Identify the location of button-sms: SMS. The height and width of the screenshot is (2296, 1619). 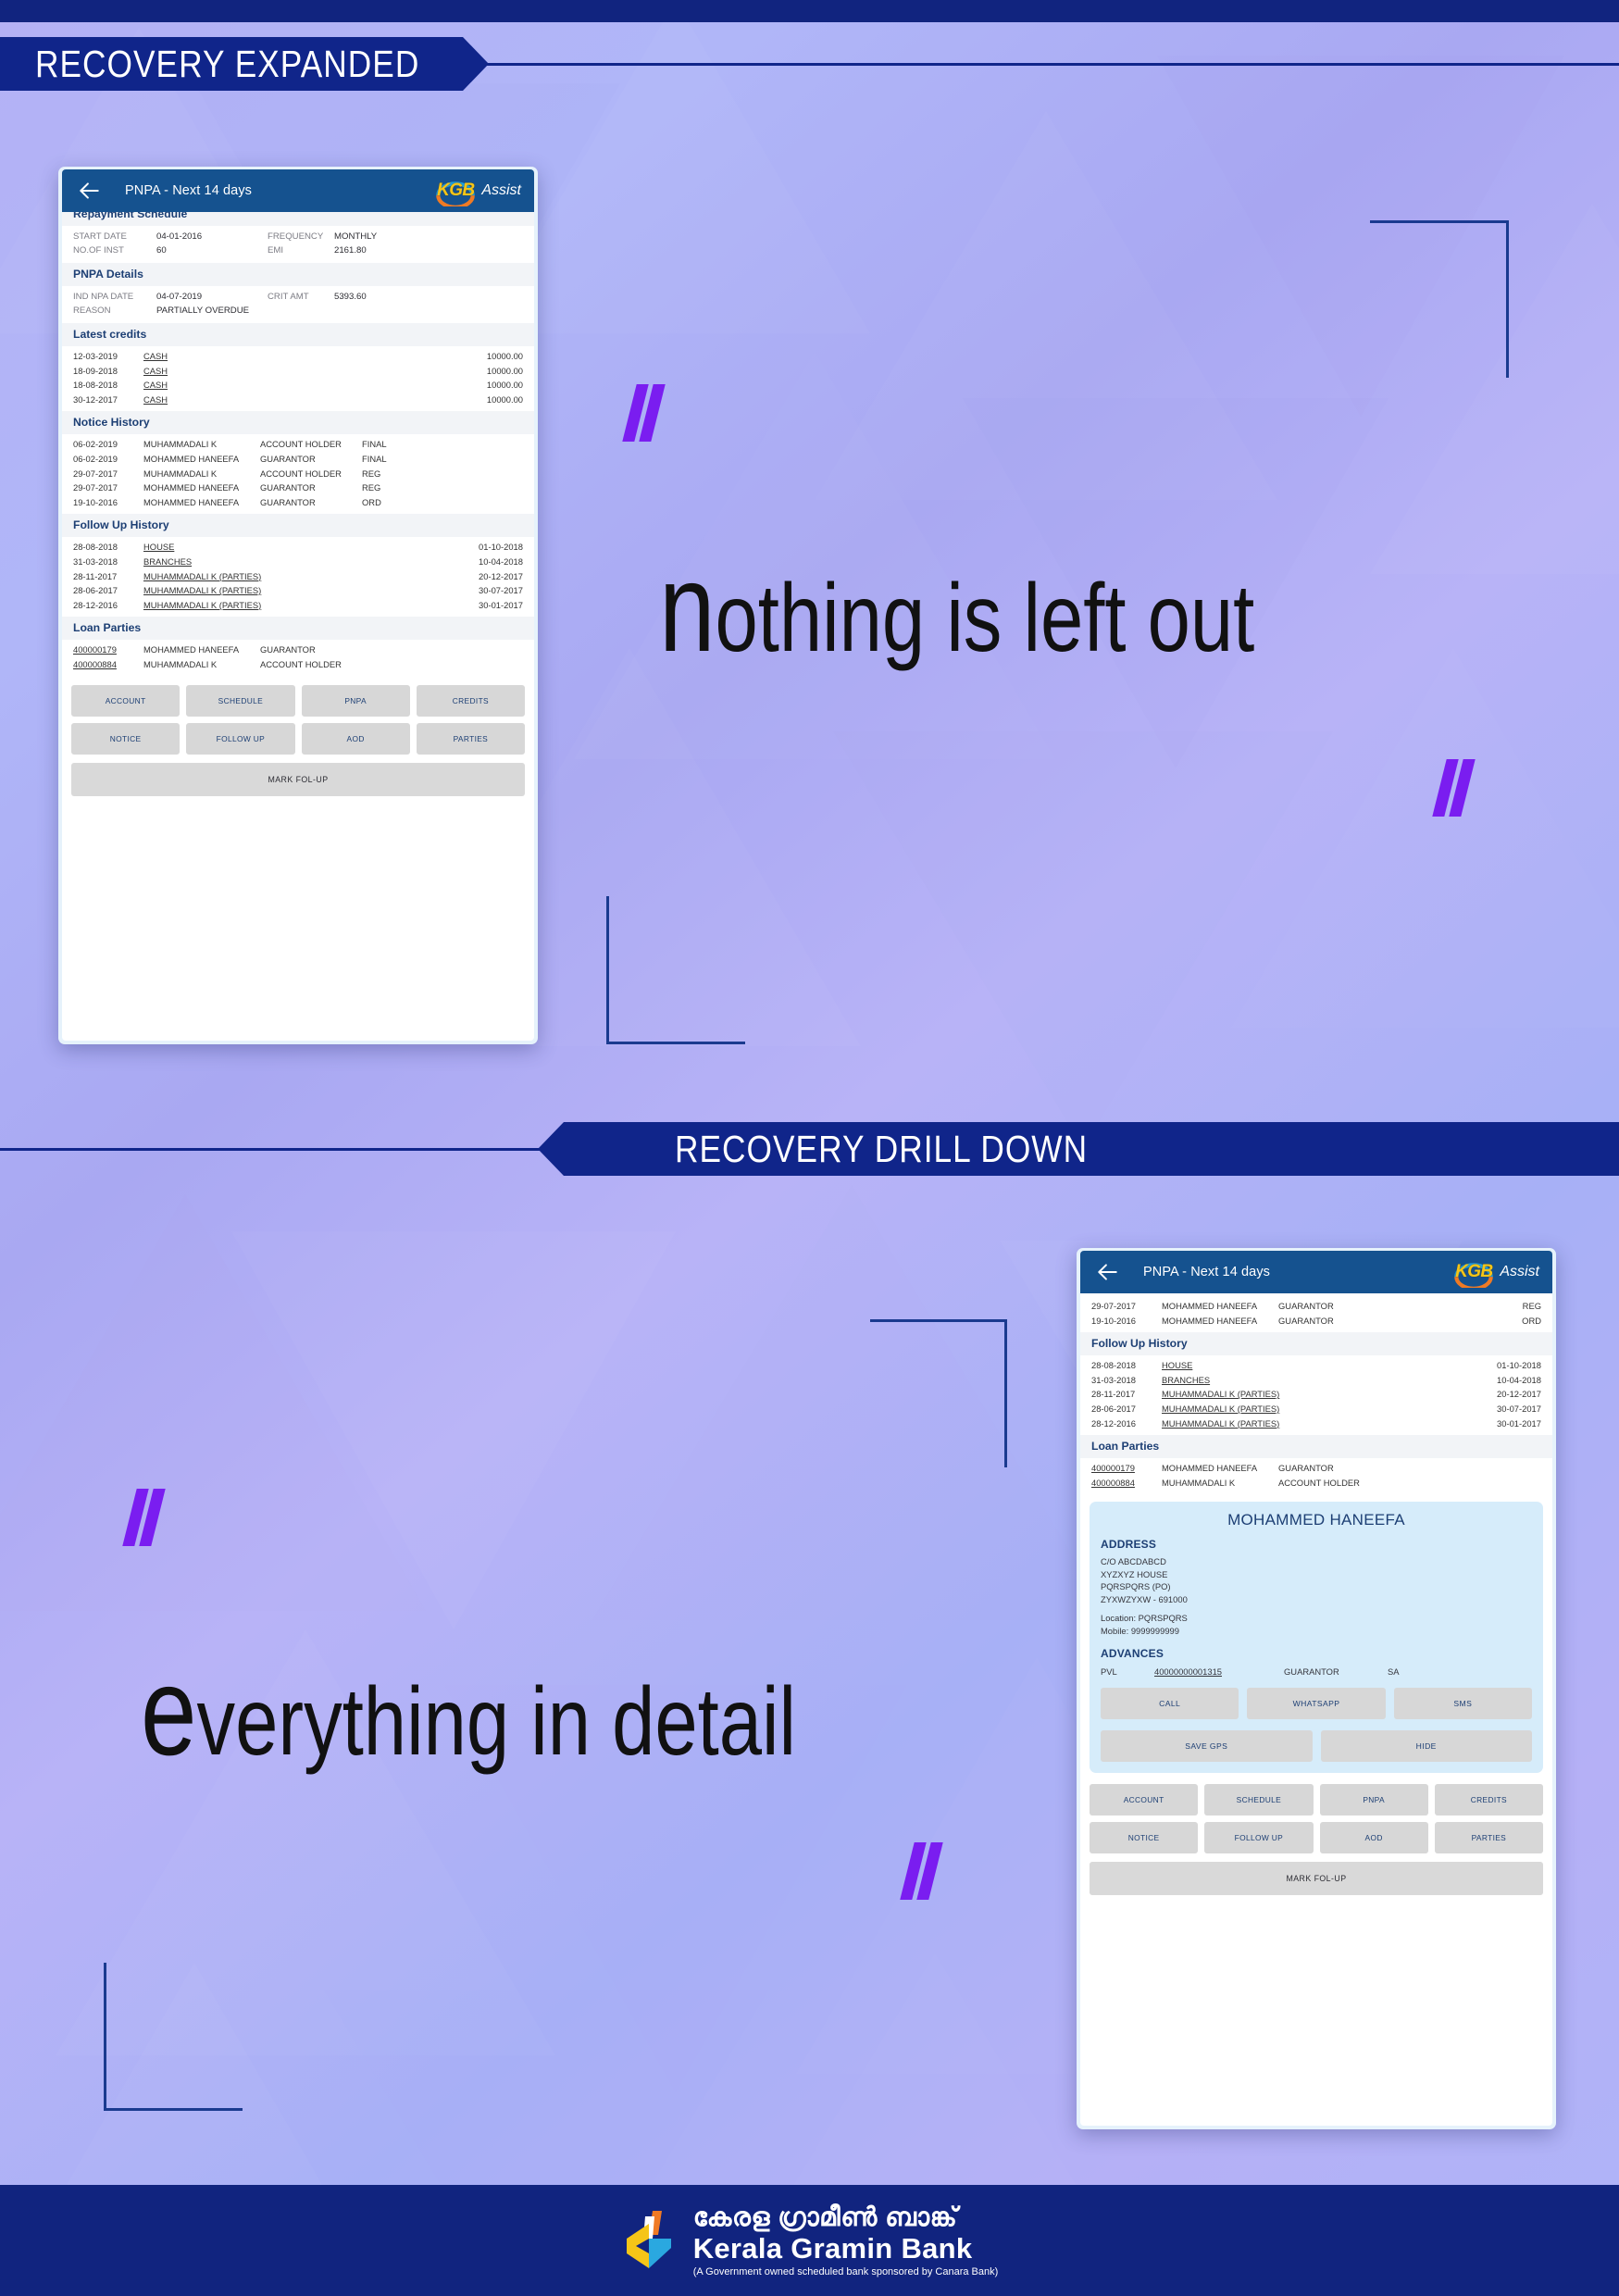
(1463, 1704).